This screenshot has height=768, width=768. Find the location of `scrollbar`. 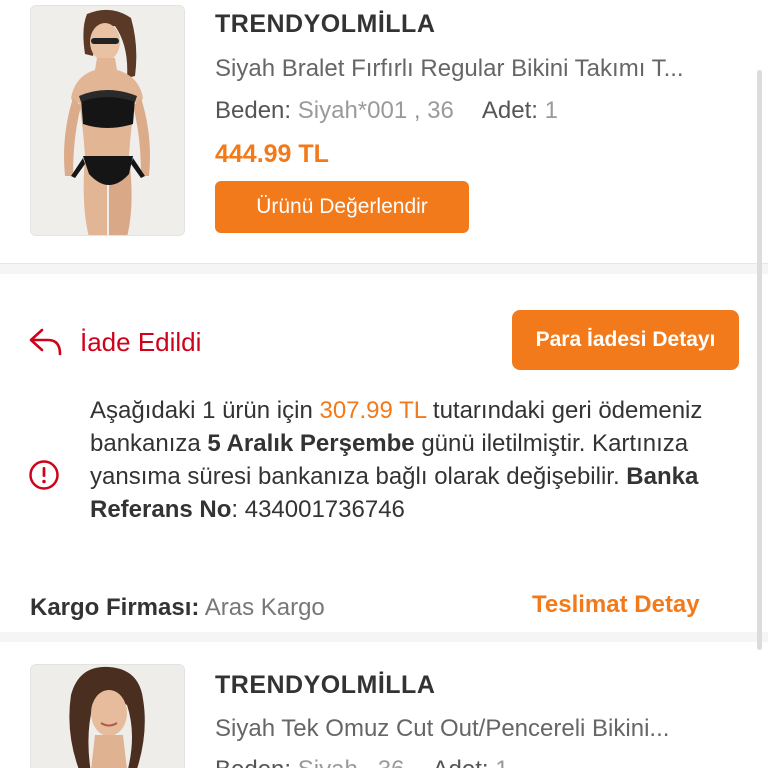

scrollbar is located at coordinates (759, 360).